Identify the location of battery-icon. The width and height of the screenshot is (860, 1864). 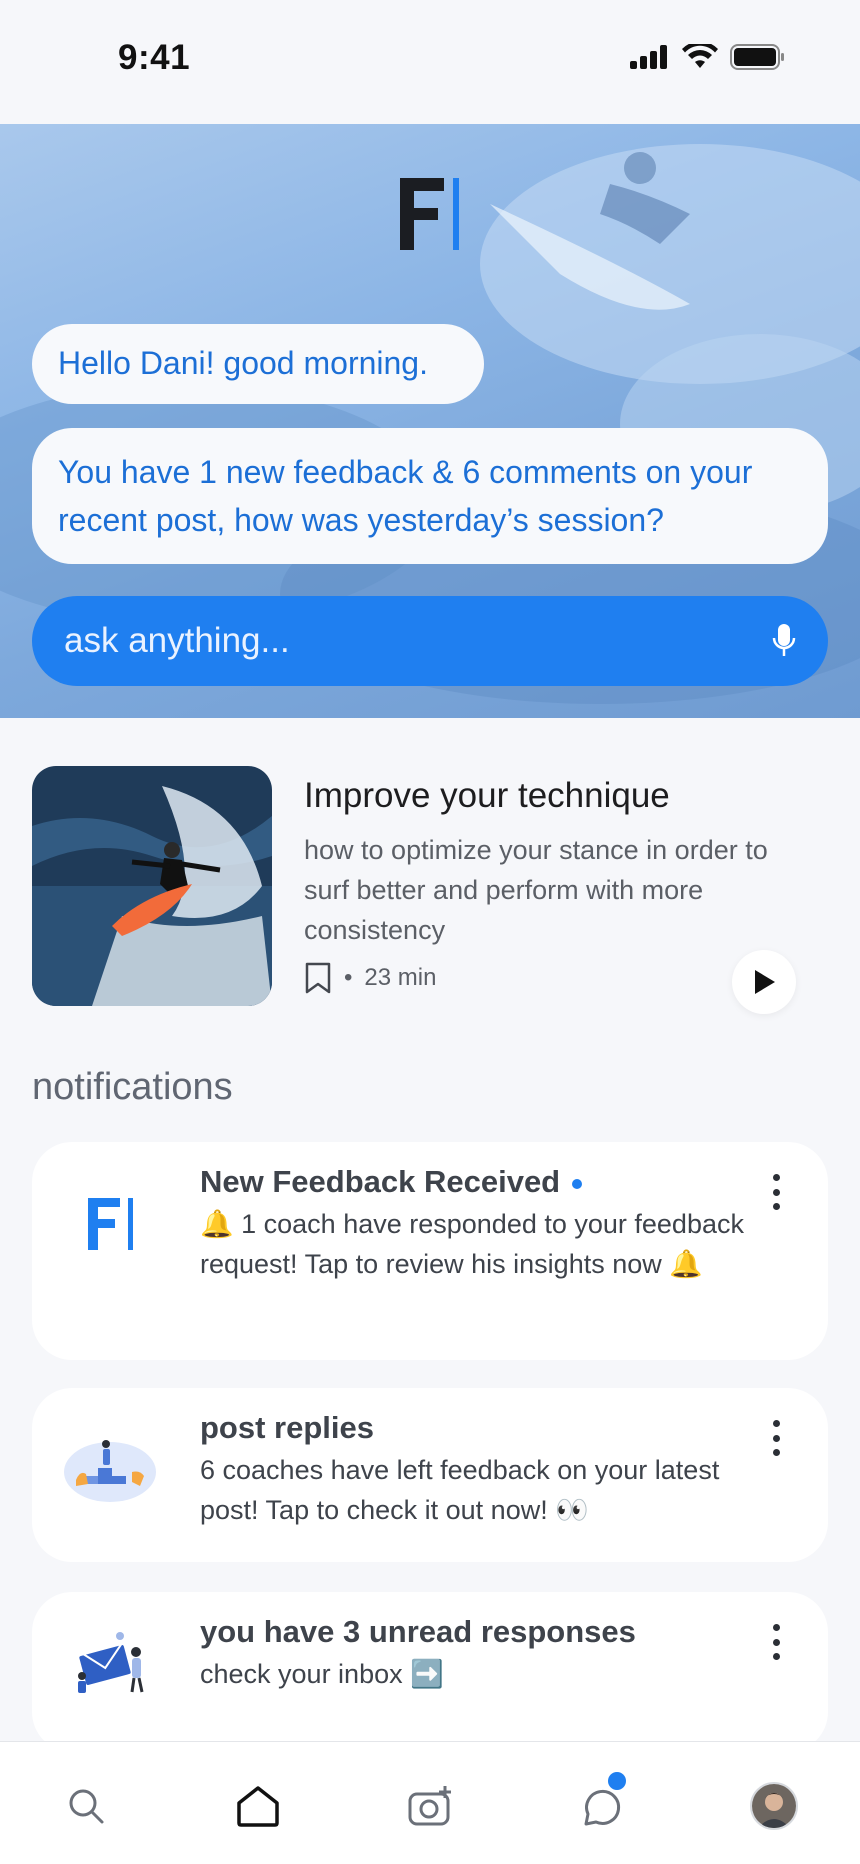
(757, 57).